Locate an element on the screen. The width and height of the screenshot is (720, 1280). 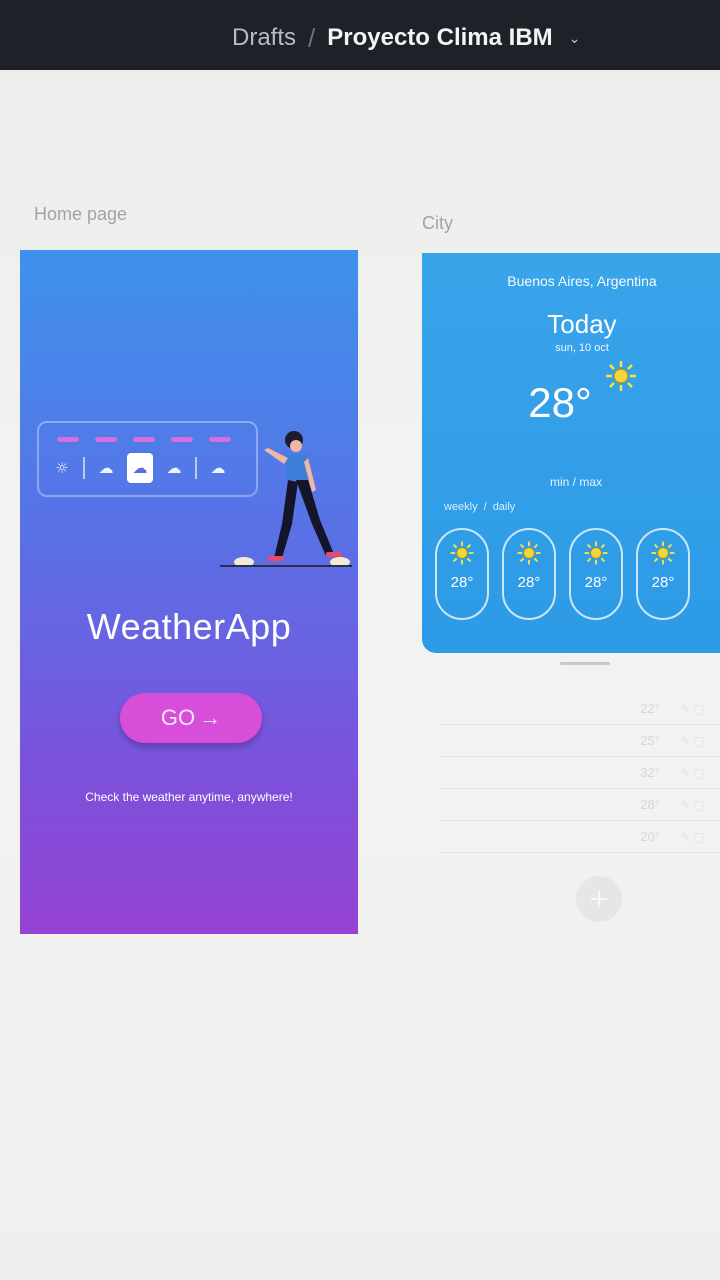
city-location: Buenos Aires, Argentina is located at coordinates (582, 281).